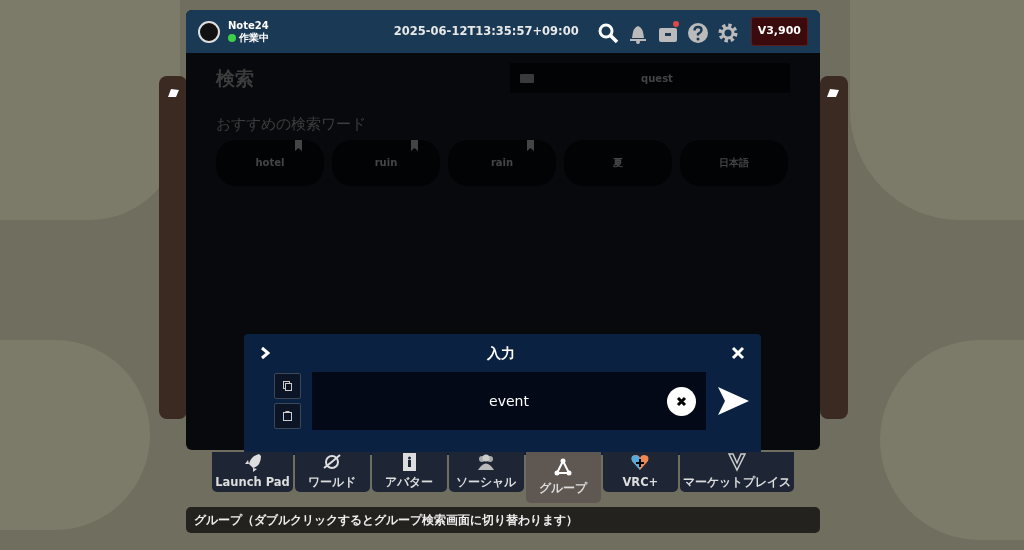 The image size is (1024, 550). What do you see at coordinates (667, 31) in the screenshot?
I see `box-icon` at bounding box center [667, 31].